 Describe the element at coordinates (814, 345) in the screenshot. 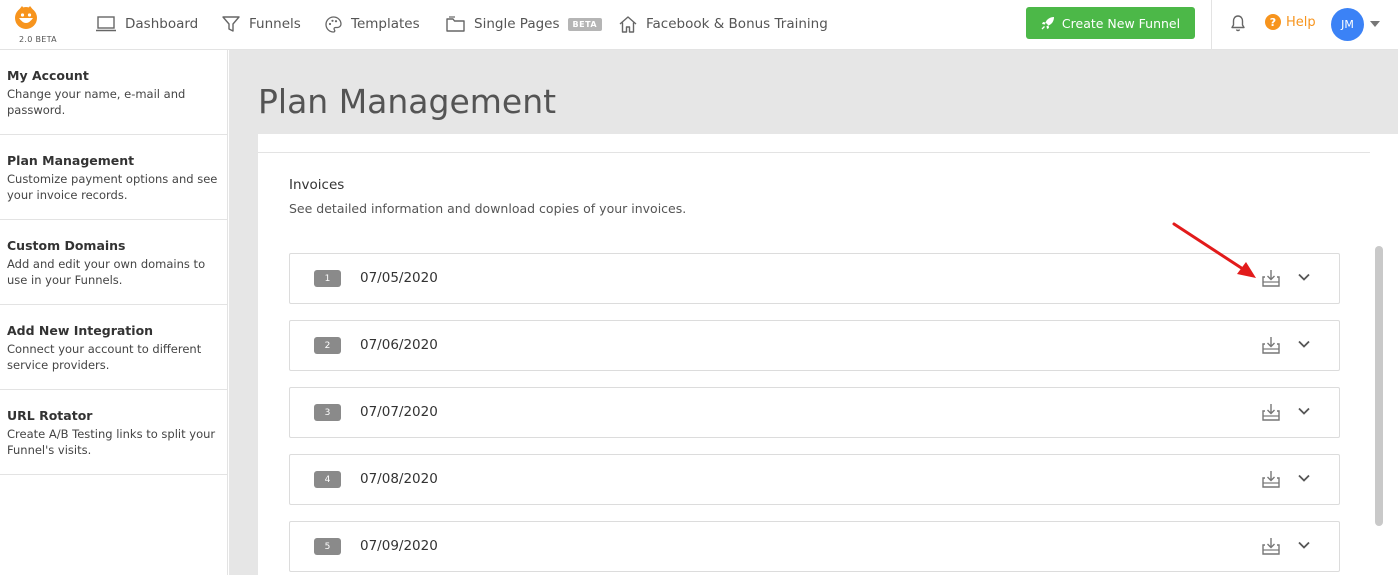

I see `invoice-row: 2 07/06/2020` at that location.